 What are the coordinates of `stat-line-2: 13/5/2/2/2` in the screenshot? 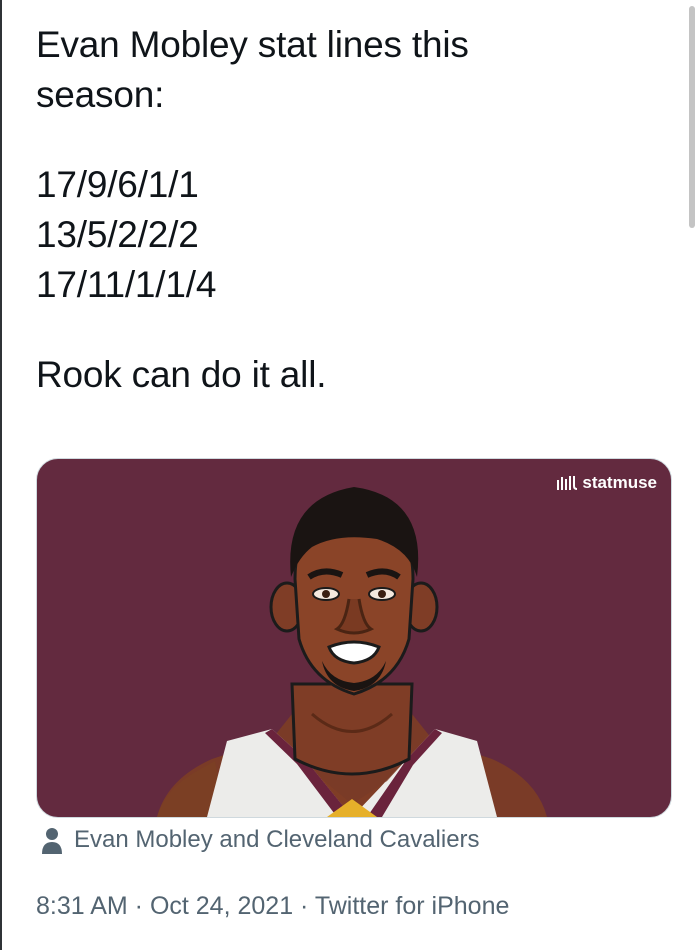 It's located at (117, 234).